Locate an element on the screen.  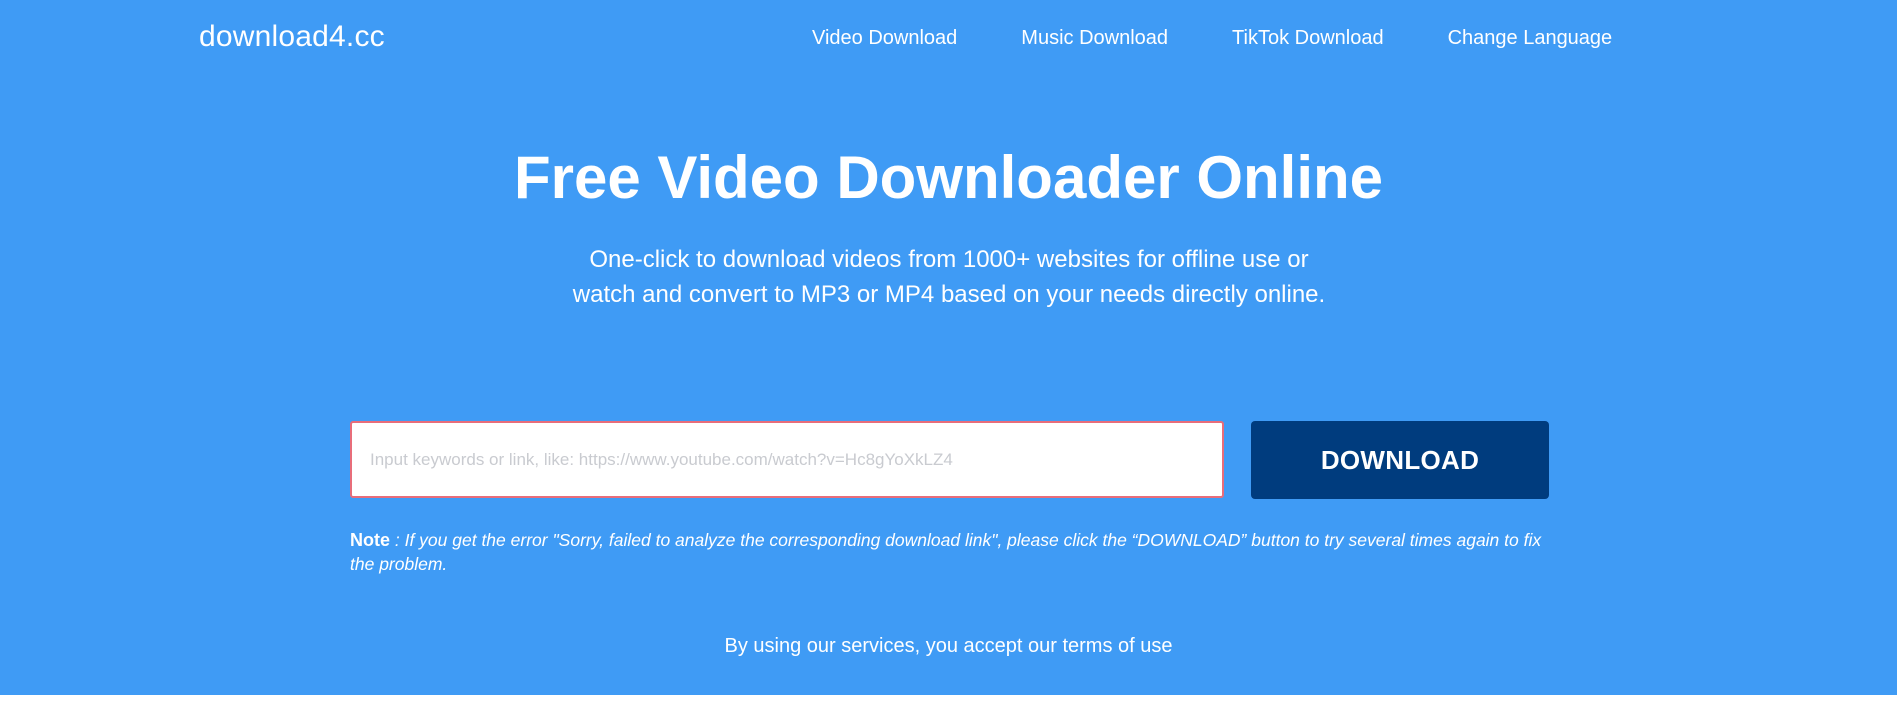
nav-video-download: Video Download is located at coordinates (884, 38).